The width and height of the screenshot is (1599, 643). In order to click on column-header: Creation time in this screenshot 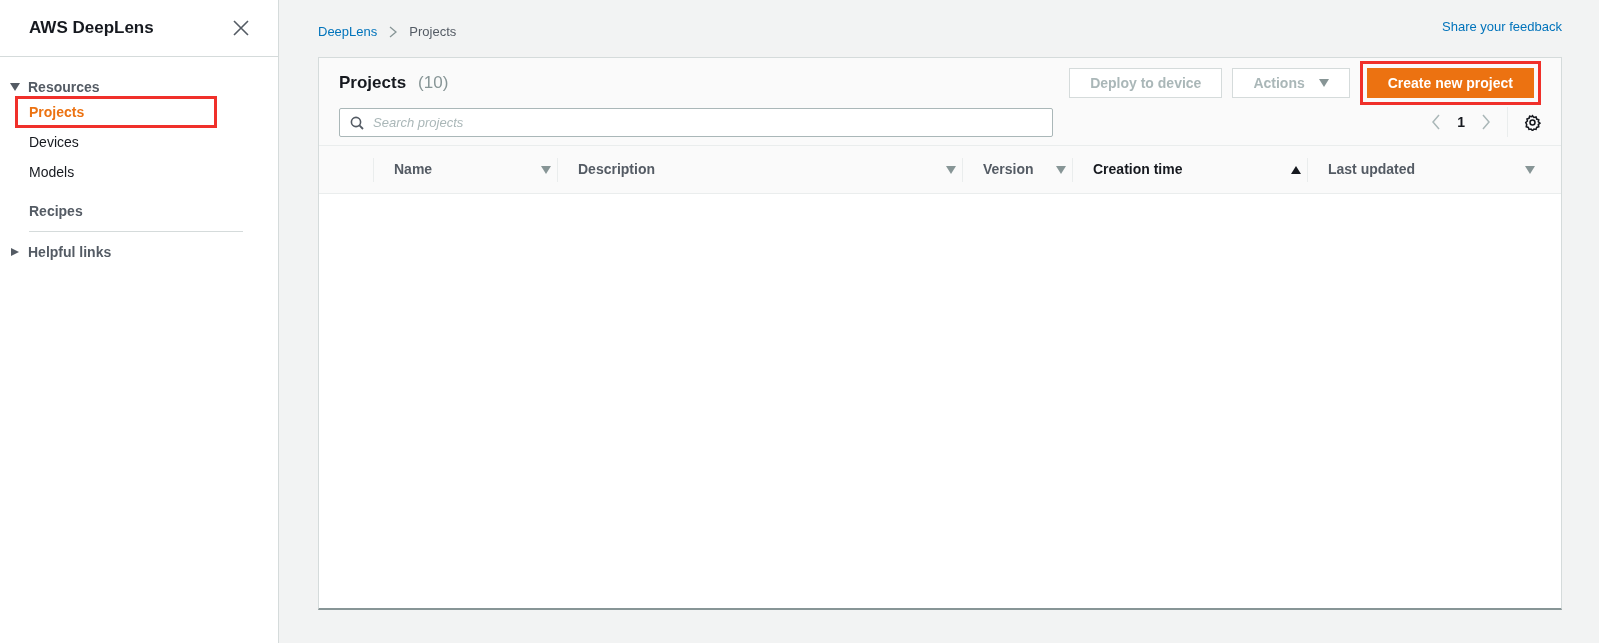, I will do `click(1189, 169)`.